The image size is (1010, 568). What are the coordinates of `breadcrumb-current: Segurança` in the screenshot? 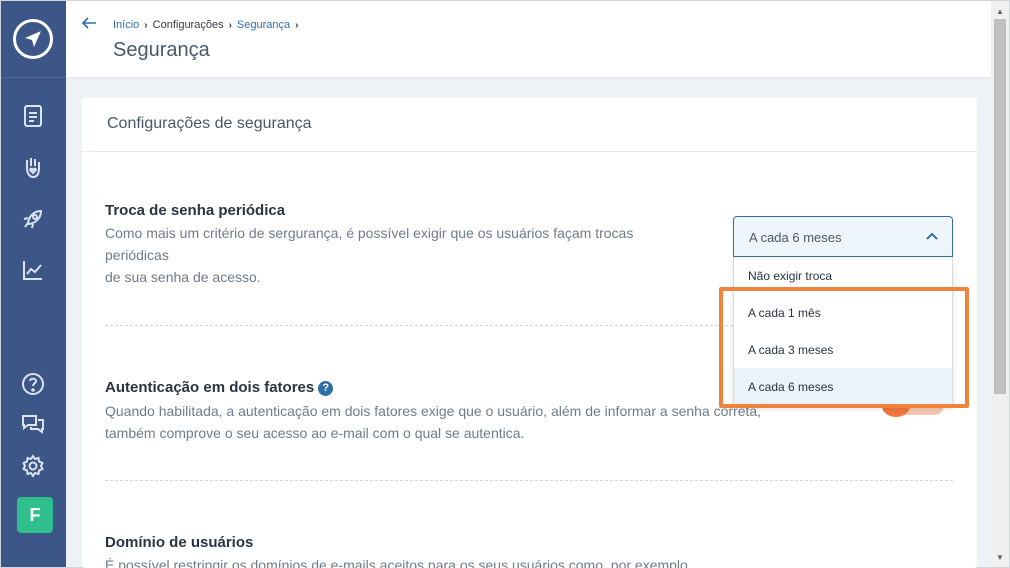 It's located at (263, 25).